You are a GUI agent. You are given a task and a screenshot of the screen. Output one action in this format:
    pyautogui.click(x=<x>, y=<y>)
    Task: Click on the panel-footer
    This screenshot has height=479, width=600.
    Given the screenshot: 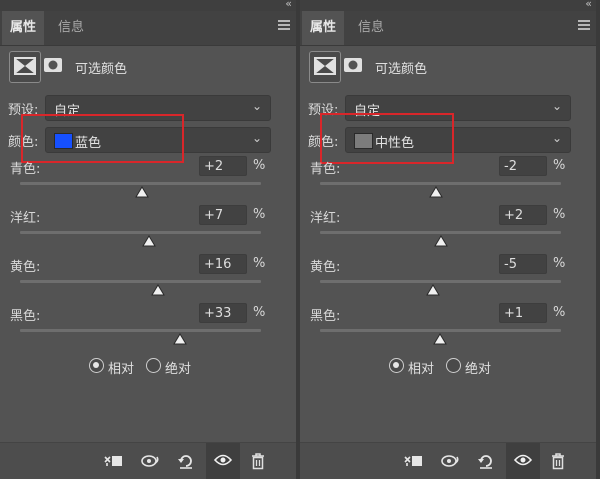 What is the action you would take?
    pyautogui.click(x=448, y=460)
    